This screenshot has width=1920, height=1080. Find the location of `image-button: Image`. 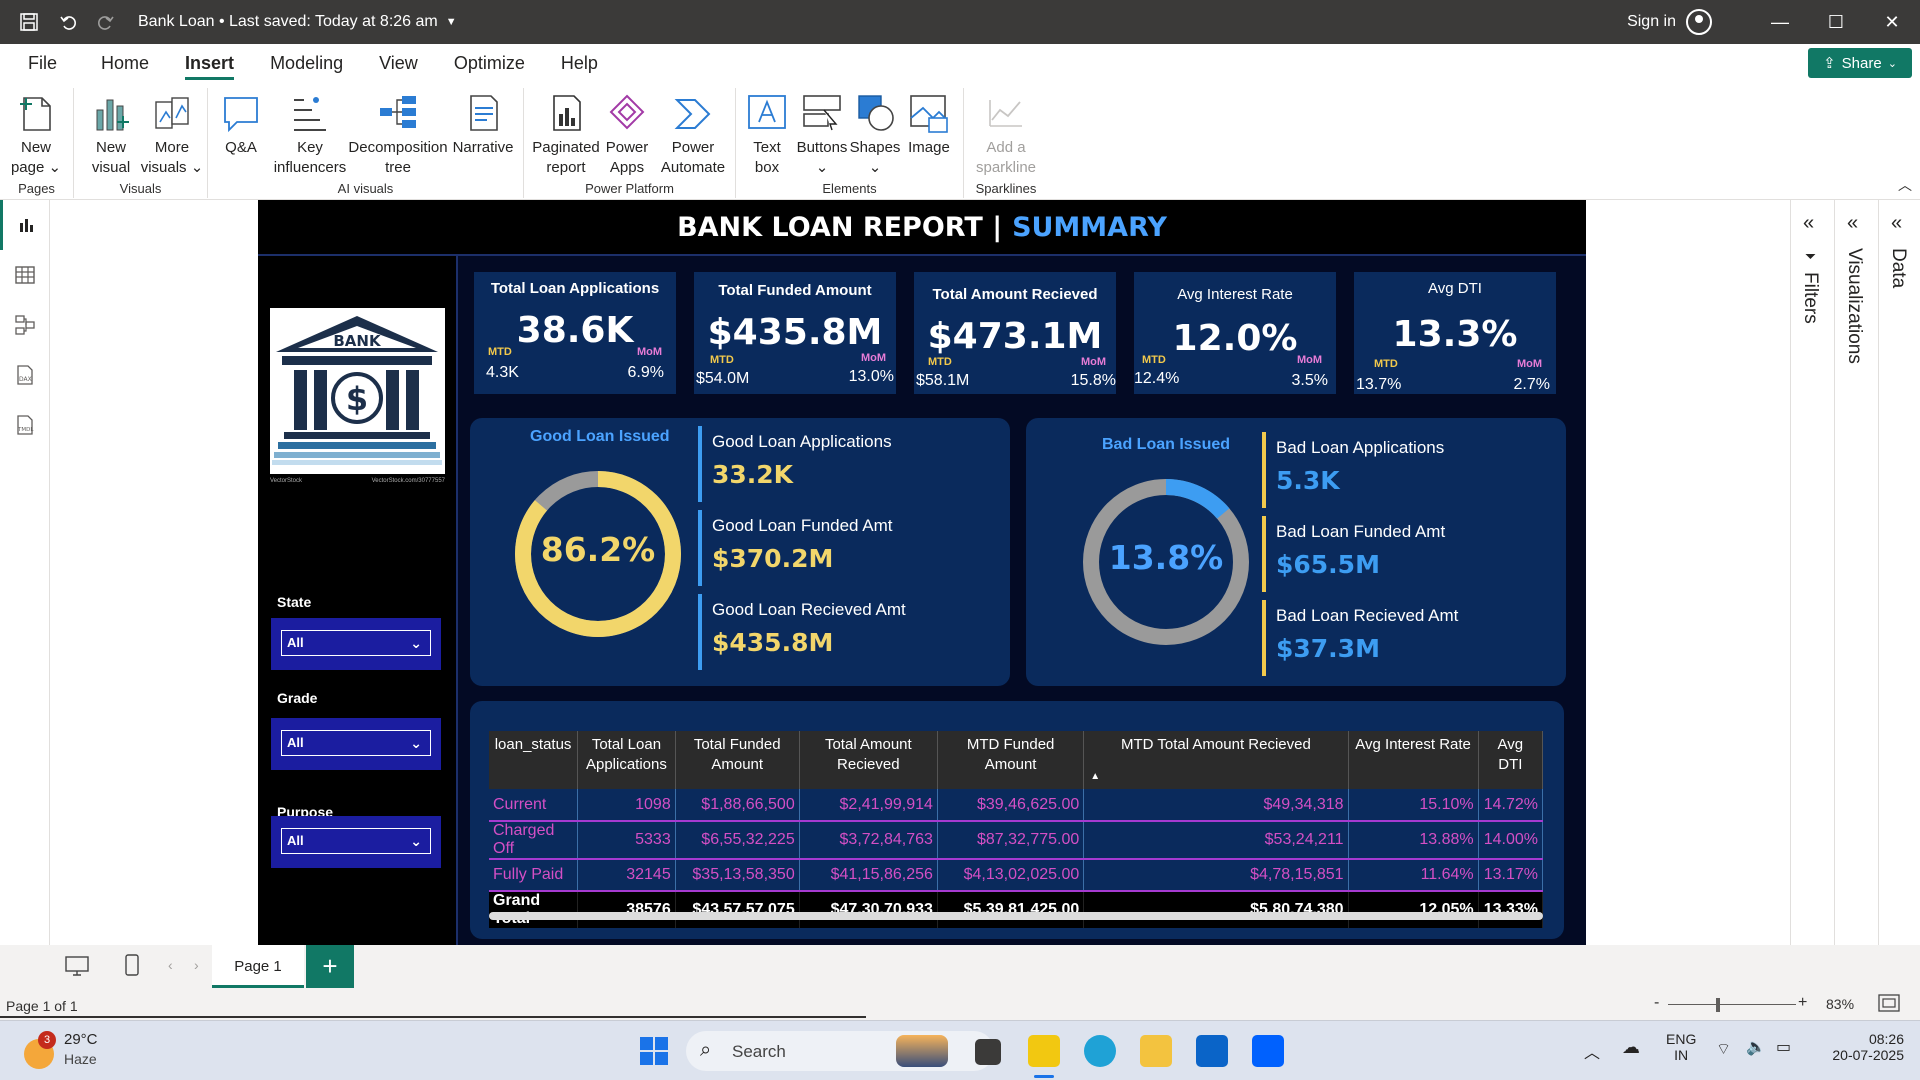

image-button: Image is located at coordinates (929, 125).